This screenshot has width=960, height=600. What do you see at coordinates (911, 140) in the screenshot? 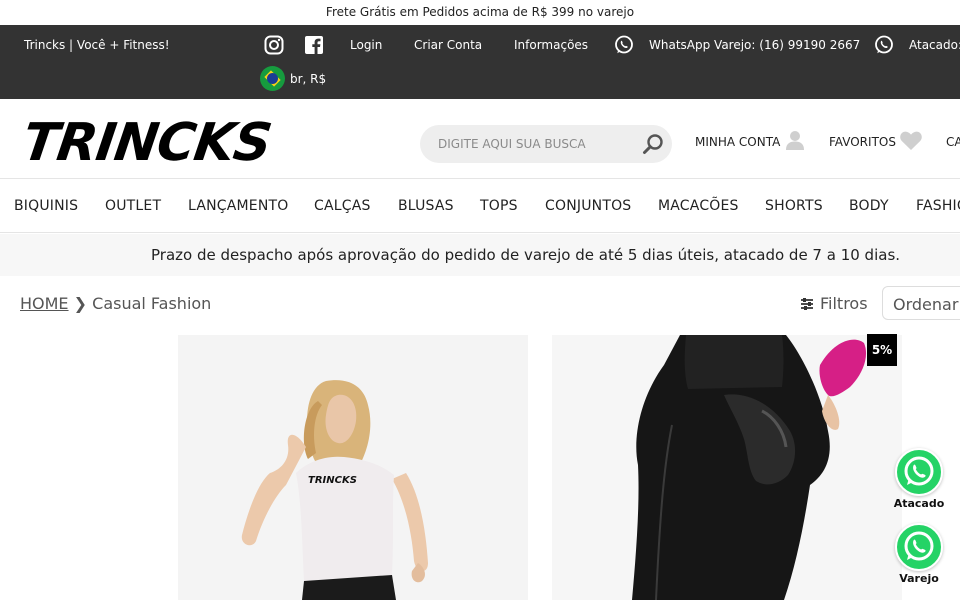
I see `heart-icon` at bounding box center [911, 140].